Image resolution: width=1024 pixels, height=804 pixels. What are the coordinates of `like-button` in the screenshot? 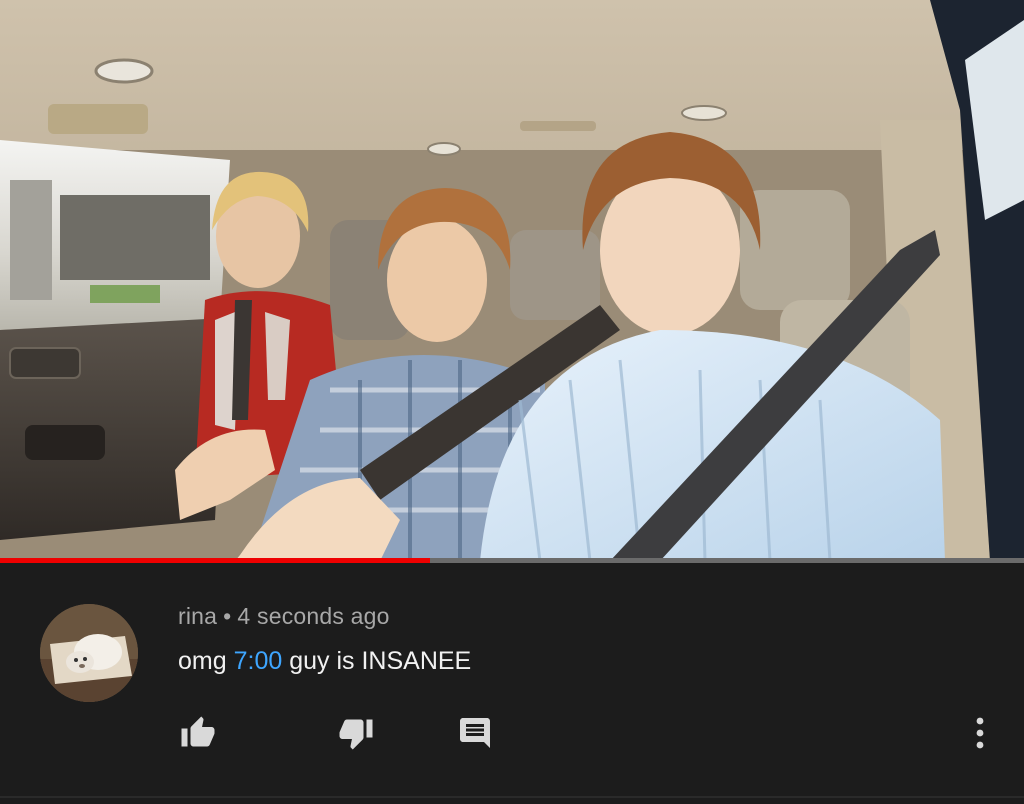 It's located at (198, 733).